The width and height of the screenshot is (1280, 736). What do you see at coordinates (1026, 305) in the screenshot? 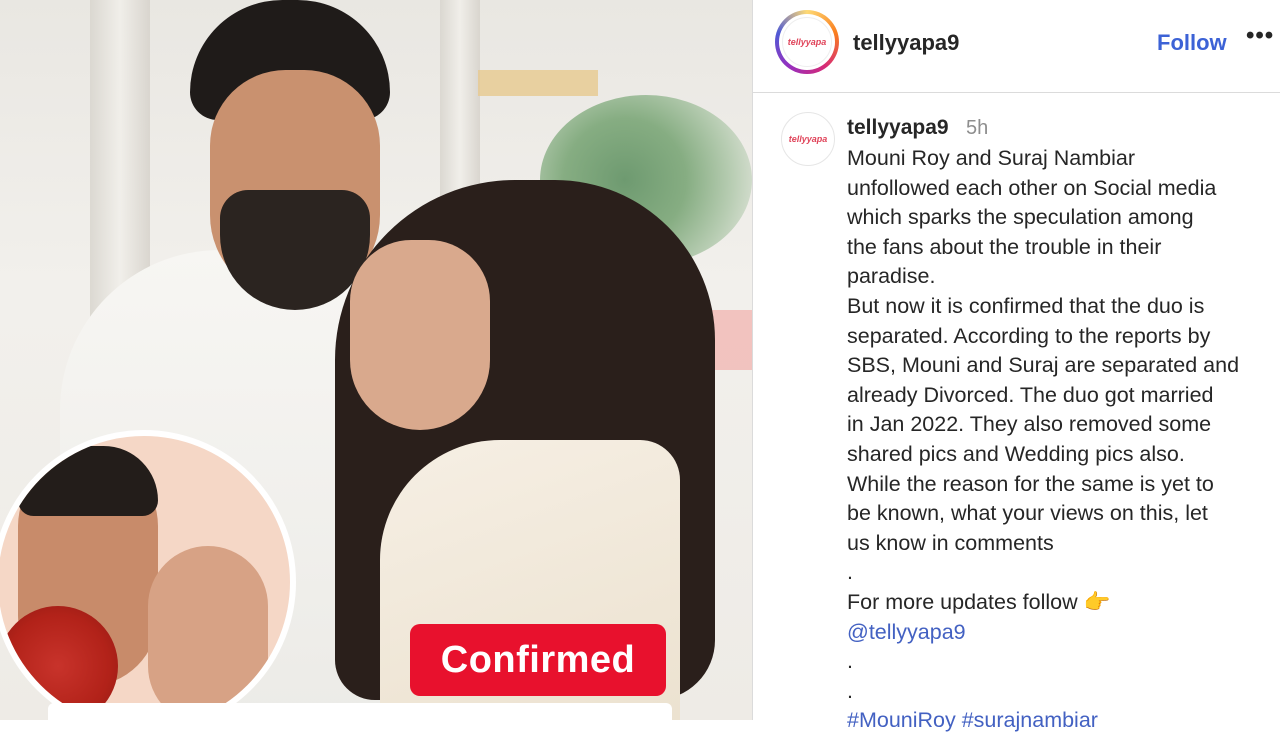
I see `caption-line: But now it is confirmed that the duo is` at bounding box center [1026, 305].